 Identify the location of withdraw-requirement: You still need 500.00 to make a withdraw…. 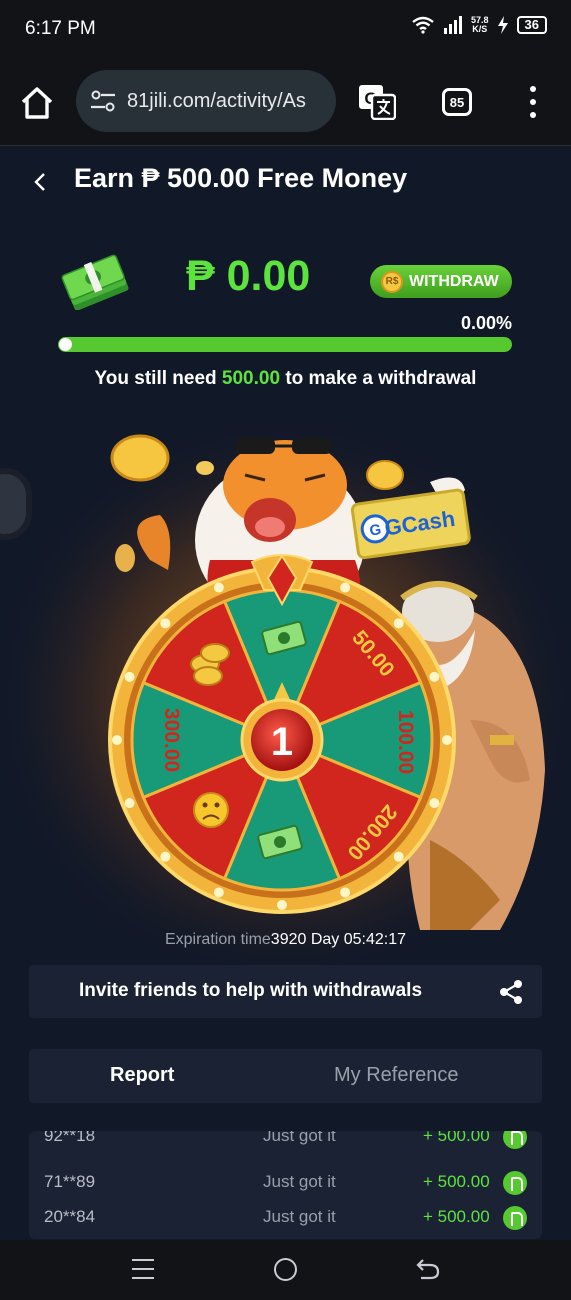
(285, 378).